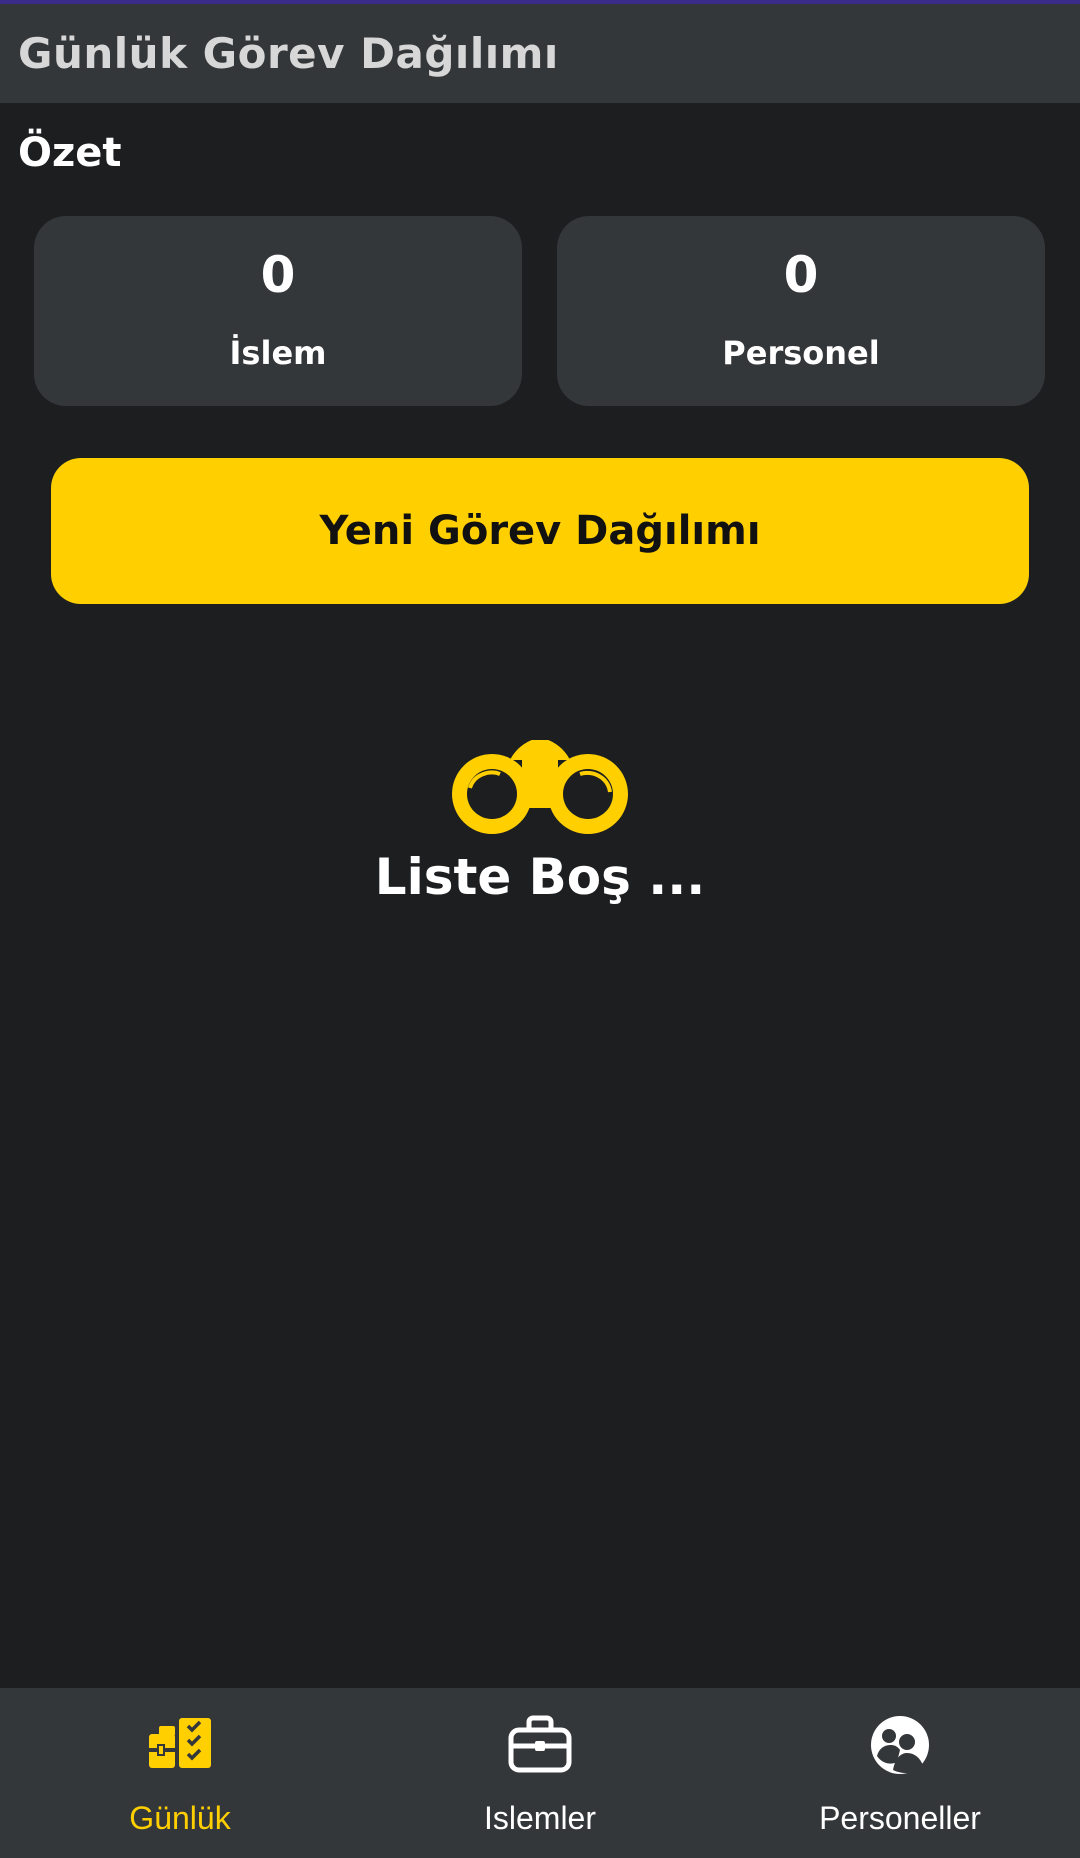 This screenshot has width=1080, height=1858. I want to click on summary-heading: Özet, so click(70, 153).